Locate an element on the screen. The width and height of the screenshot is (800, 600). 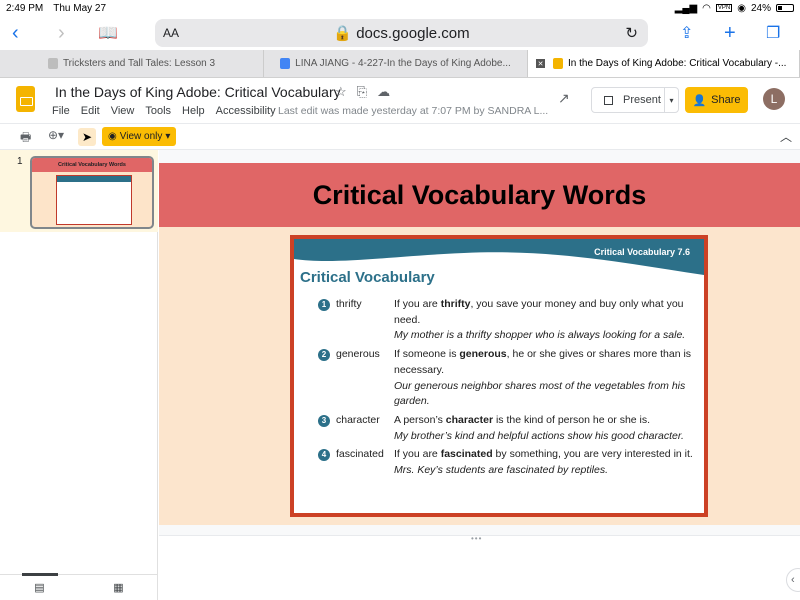
signal-icon: ▂▄▆ is located at coordinates (686, 8).